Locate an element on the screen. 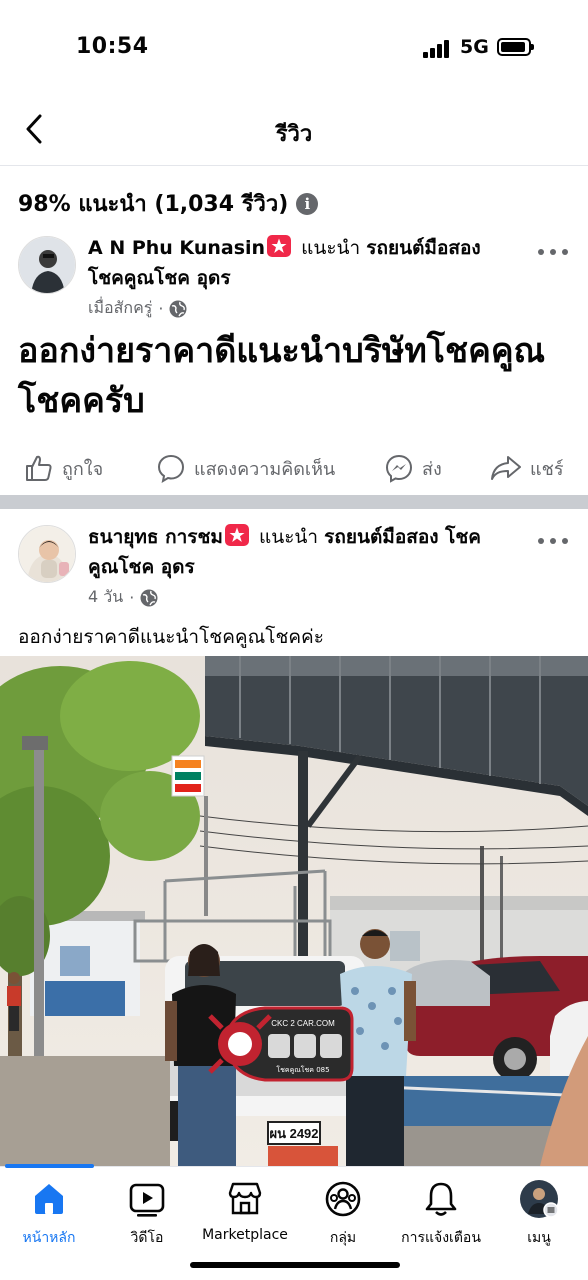  page-name: รถยนต์มือสอง is located at coordinates (423, 248).